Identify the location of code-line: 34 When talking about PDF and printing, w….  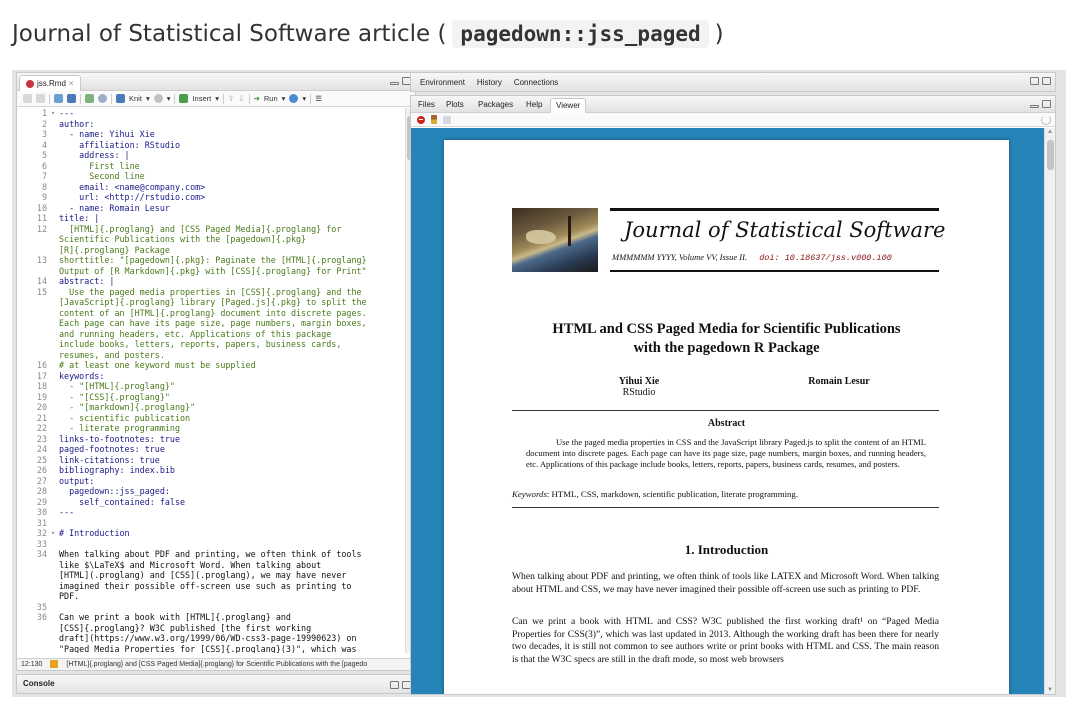
(209, 554).